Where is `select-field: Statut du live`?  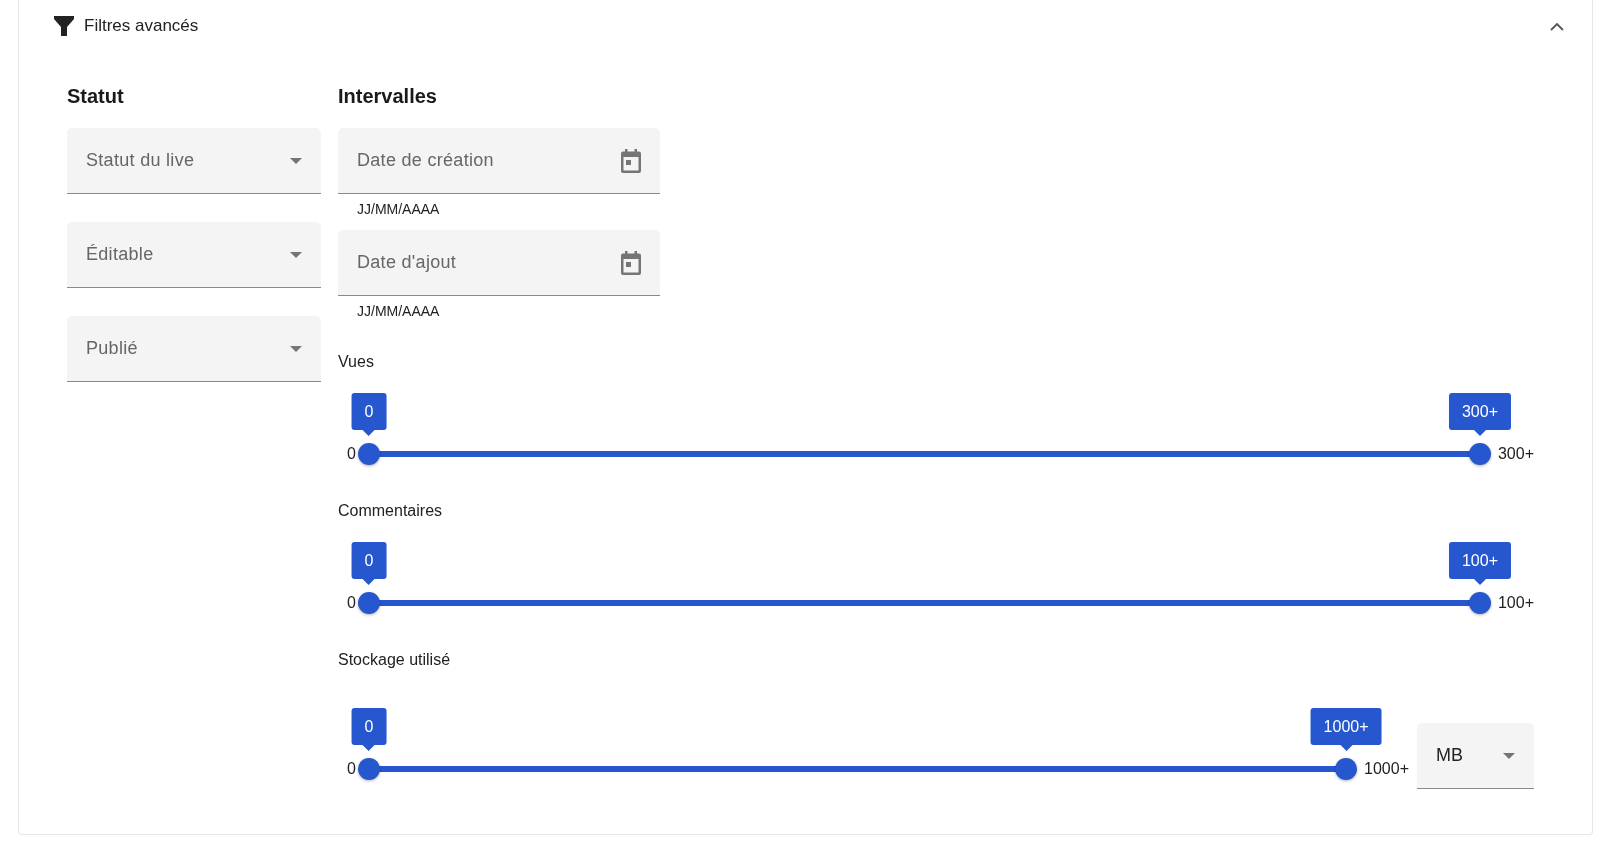
select-field: Statut du live is located at coordinates (194, 161).